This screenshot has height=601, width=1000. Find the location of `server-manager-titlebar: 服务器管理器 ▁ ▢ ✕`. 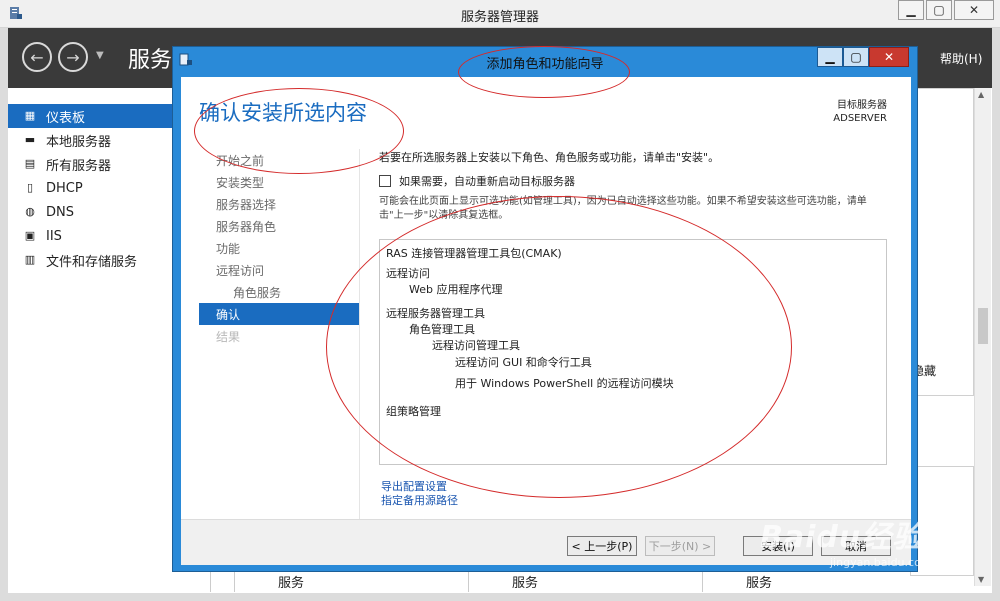

server-manager-titlebar: 服务器管理器 ▁ ▢ ✕ is located at coordinates (500, 14).